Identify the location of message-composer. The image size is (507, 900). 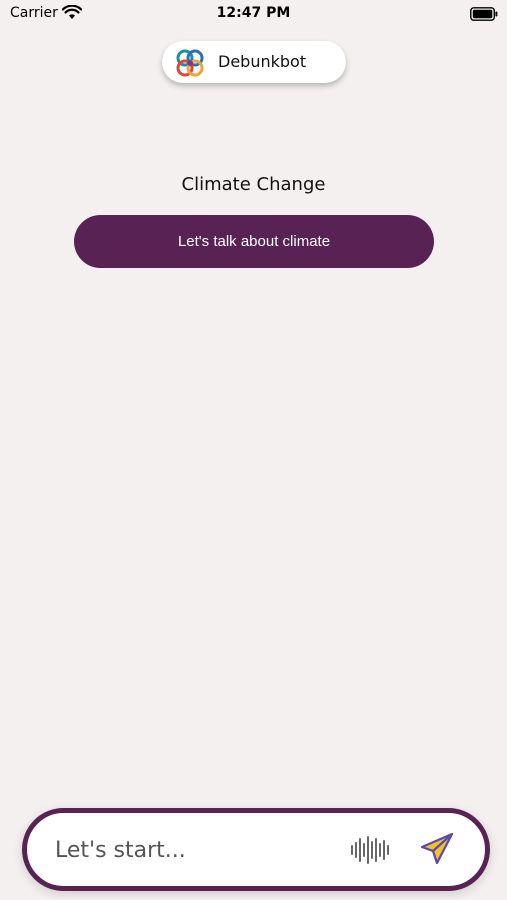
(256, 849).